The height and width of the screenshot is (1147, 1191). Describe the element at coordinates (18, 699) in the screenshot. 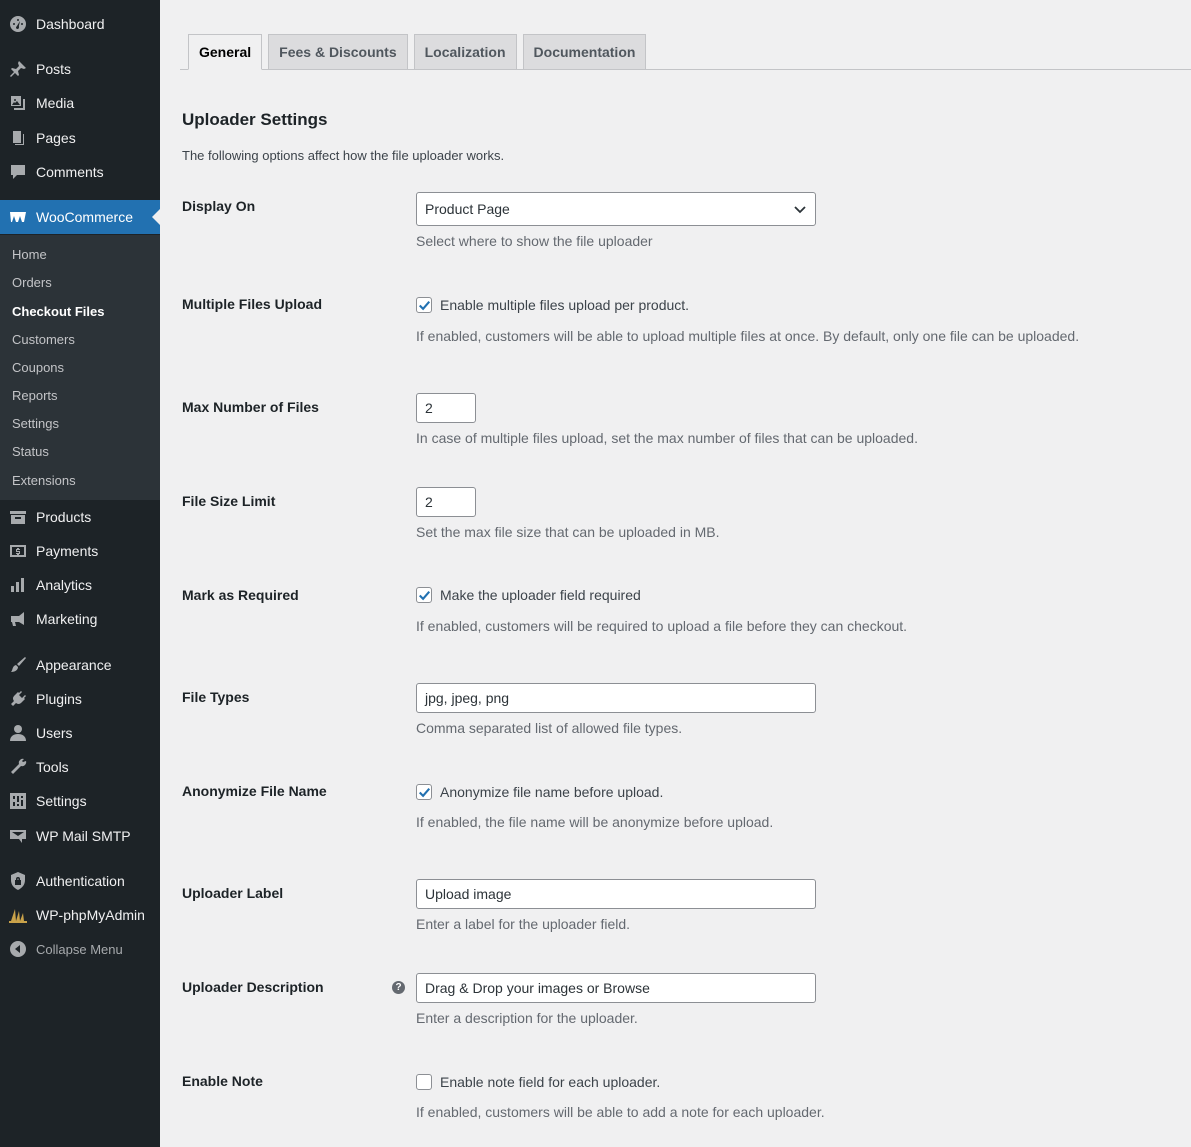

I see `plugin-icon` at that location.